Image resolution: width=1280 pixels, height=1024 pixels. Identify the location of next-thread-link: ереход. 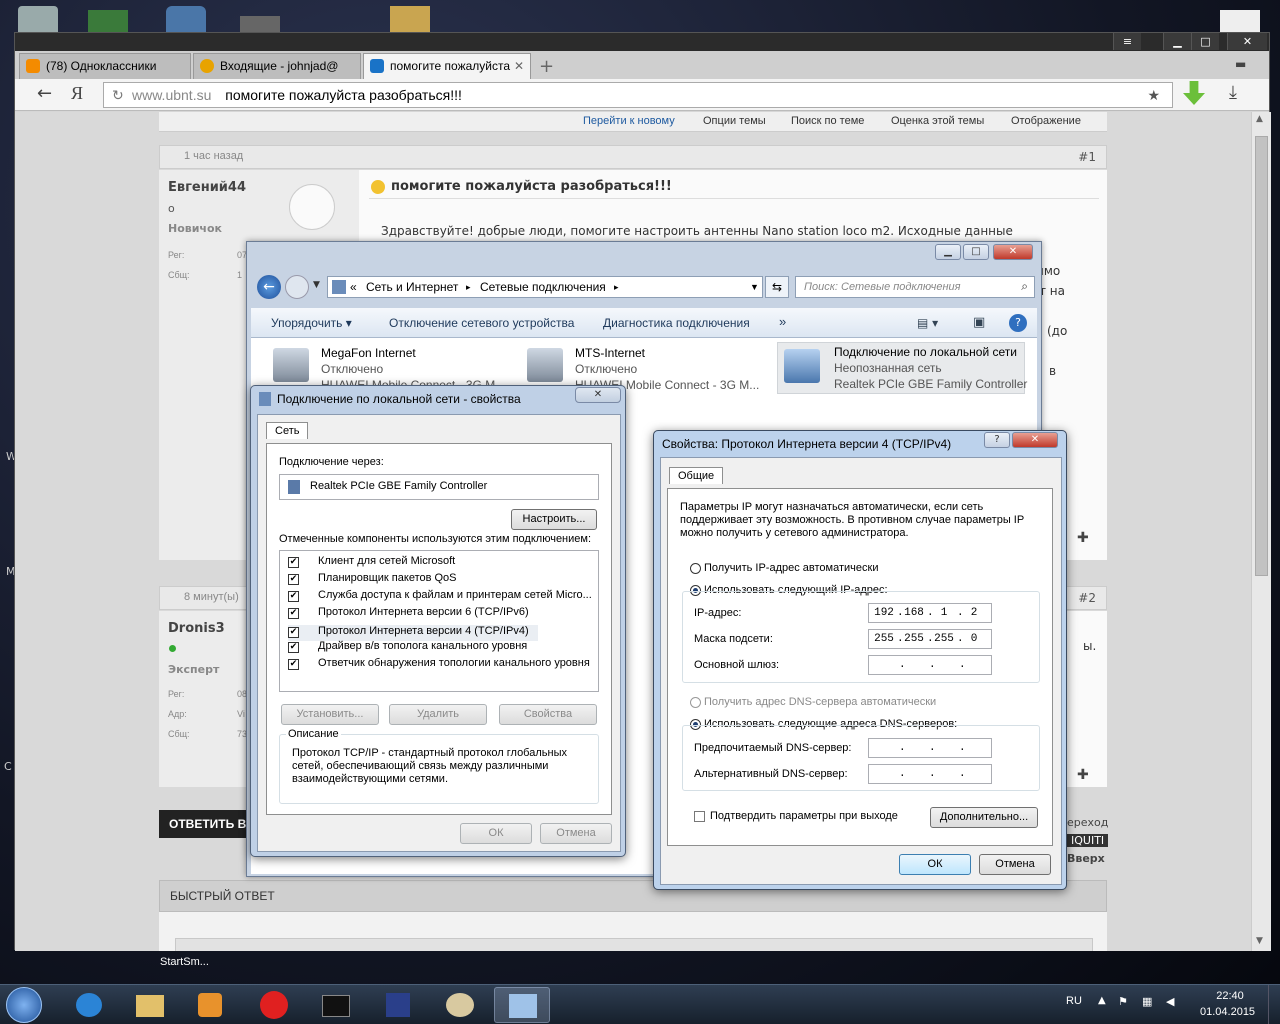
(1087, 822).